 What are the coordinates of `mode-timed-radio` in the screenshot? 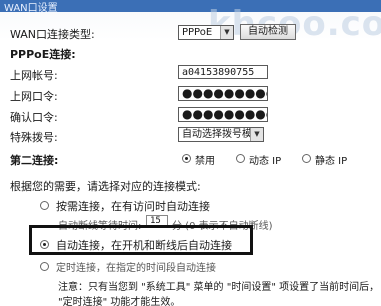 It's located at (44, 266).